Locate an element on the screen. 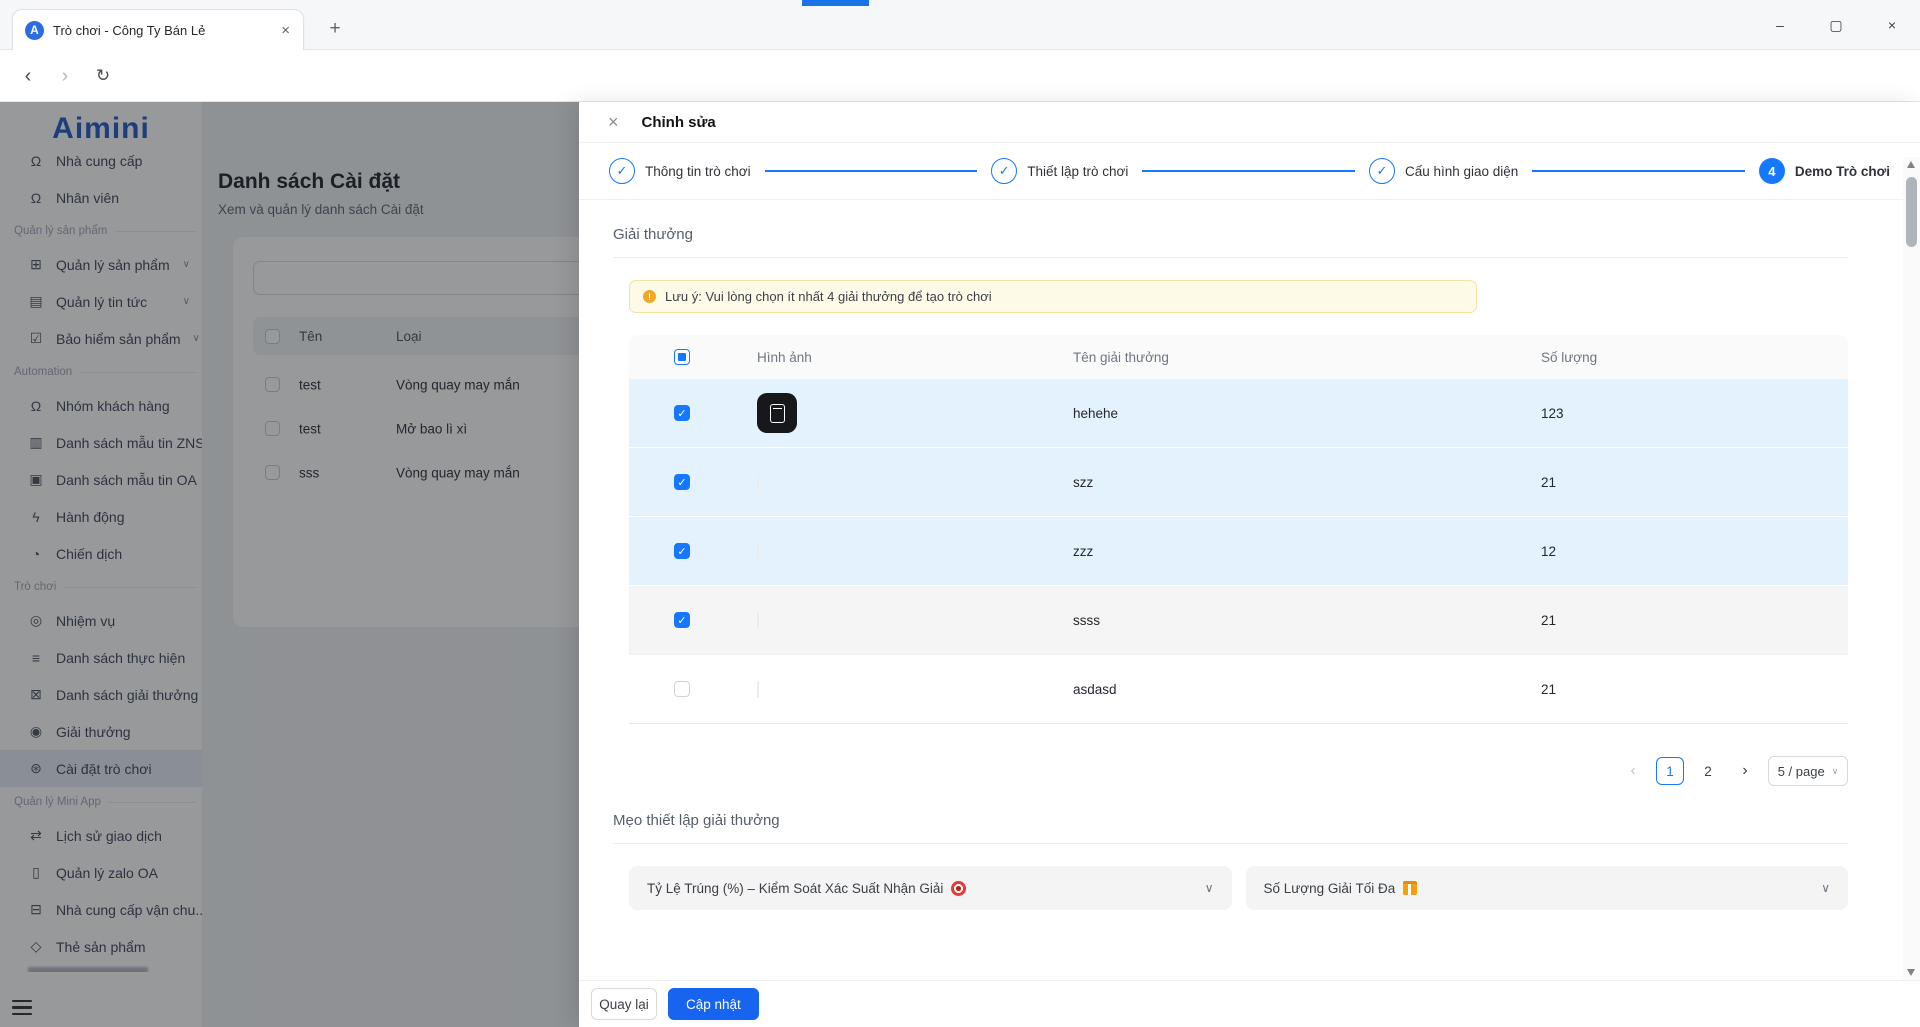 The height and width of the screenshot is (1027, 1920). back-button: Quay lại is located at coordinates (624, 1004).